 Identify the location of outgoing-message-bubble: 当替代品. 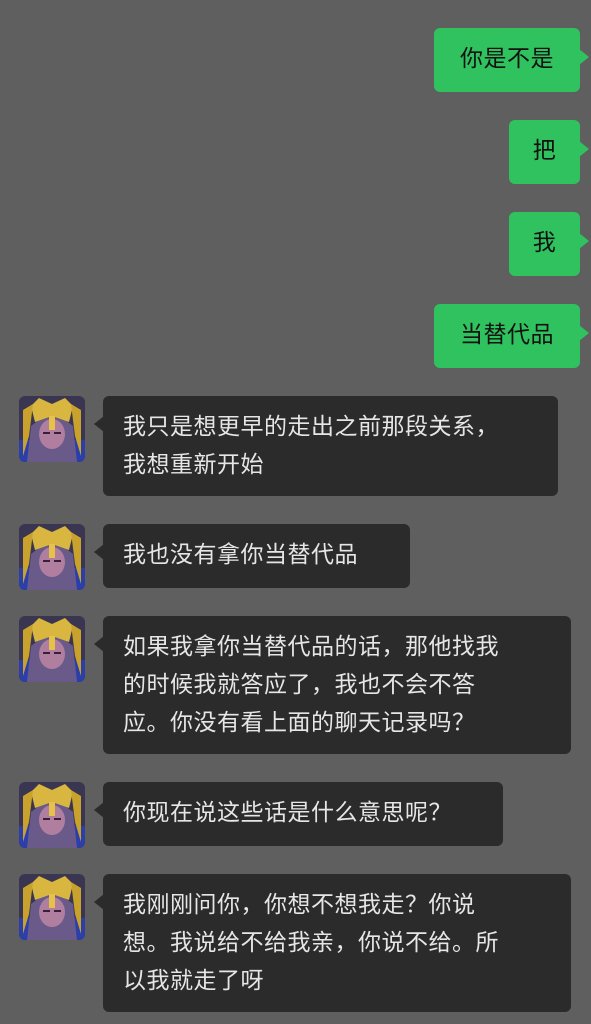
(511, 336).